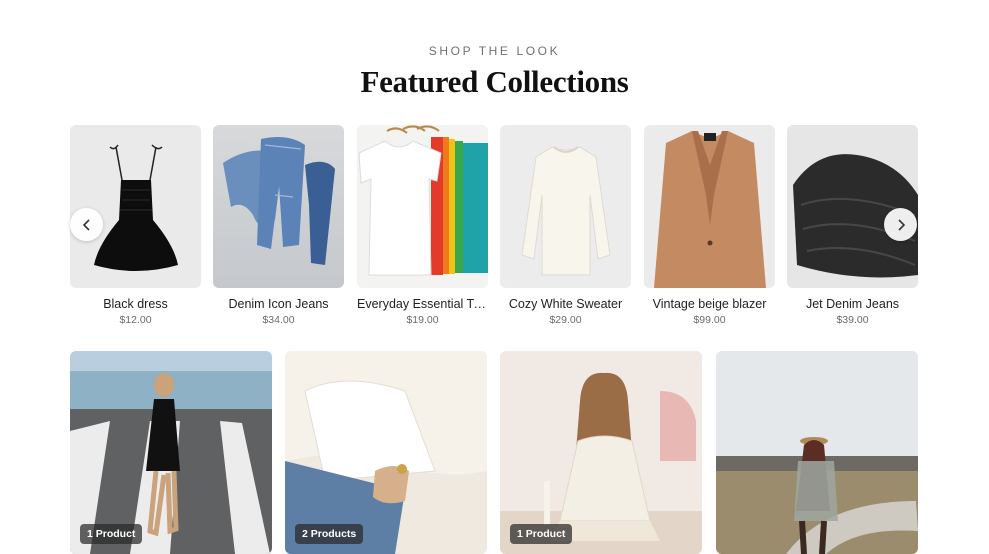 This screenshot has width=989, height=554. I want to click on carousel-next-button, so click(900, 224).